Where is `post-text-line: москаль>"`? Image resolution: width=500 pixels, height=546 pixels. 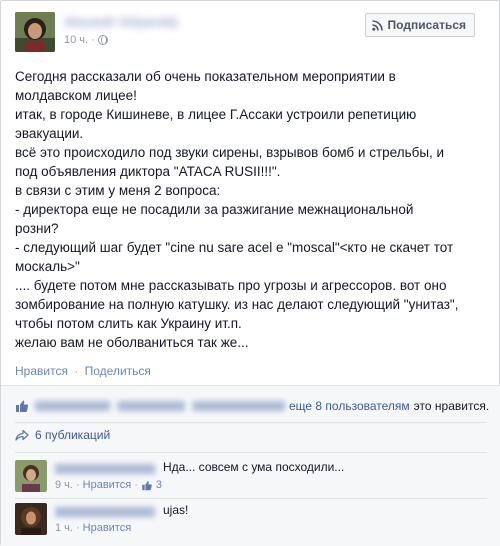 post-text-line: москаль>" is located at coordinates (47, 266).